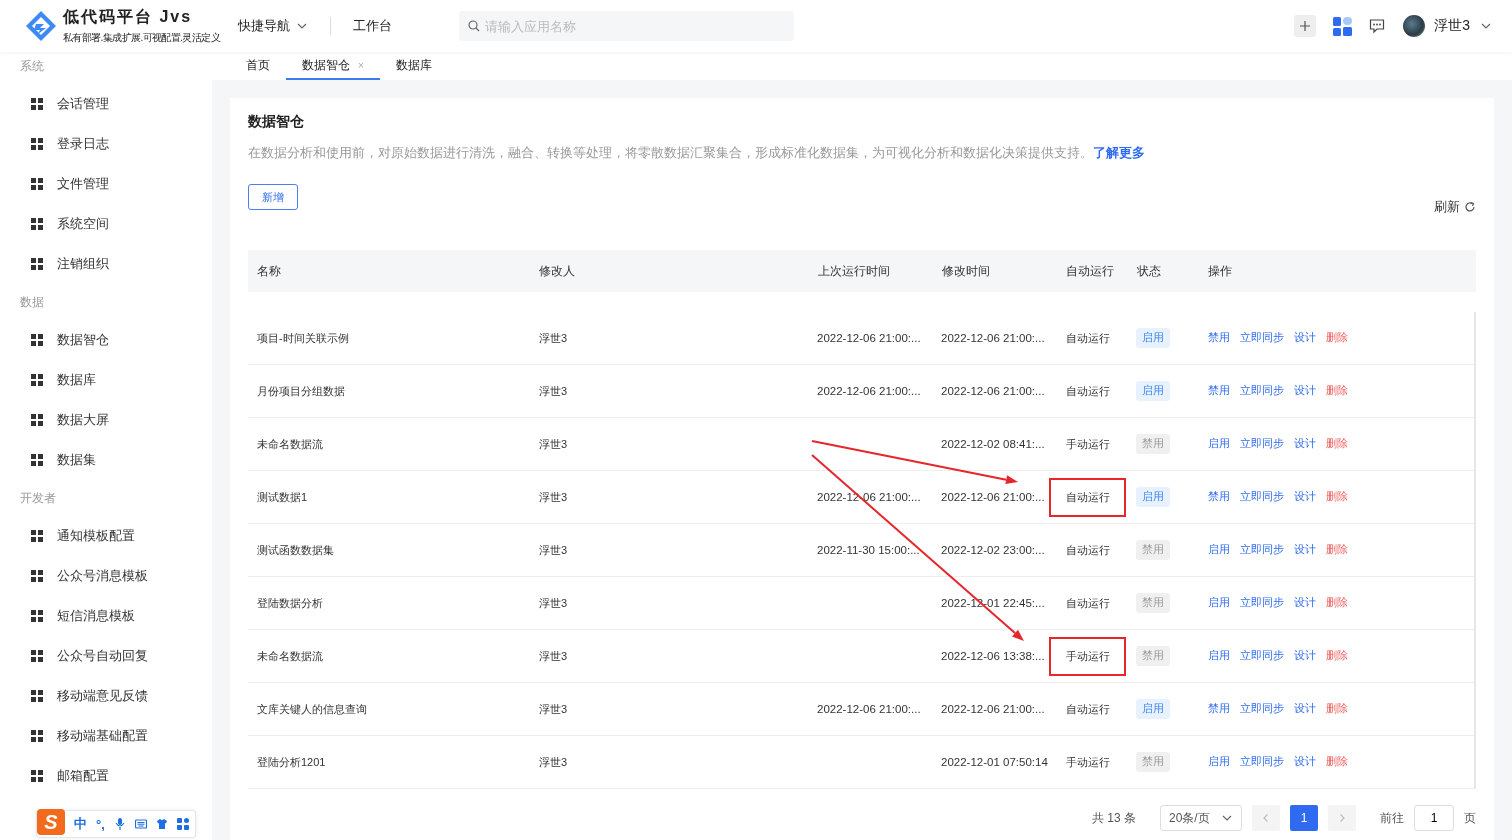  What do you see at coordinates (96, 536) in the screenshot?
I see `menu-item: 通知模板配置` at bounding box center [96, 536].